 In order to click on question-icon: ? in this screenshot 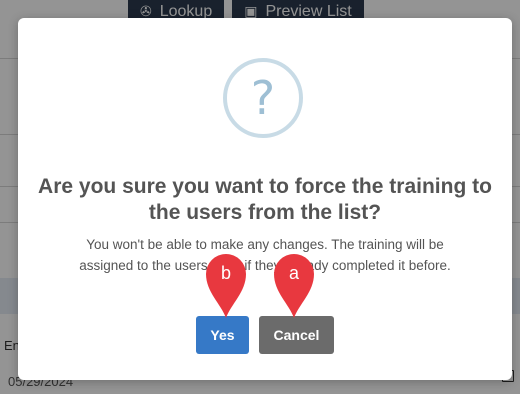, I will do `click(263, 98)`.